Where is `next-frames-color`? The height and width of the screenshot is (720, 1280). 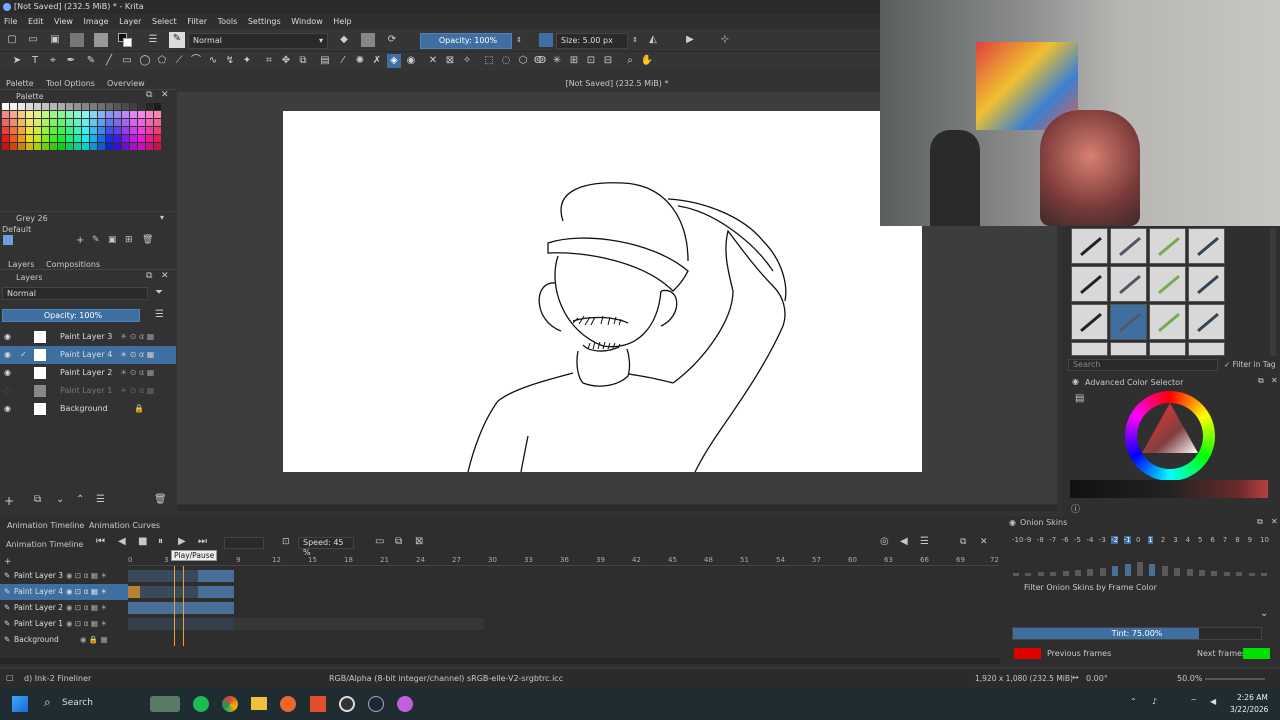 next-frames-color is located at coordinates (1256, 653).